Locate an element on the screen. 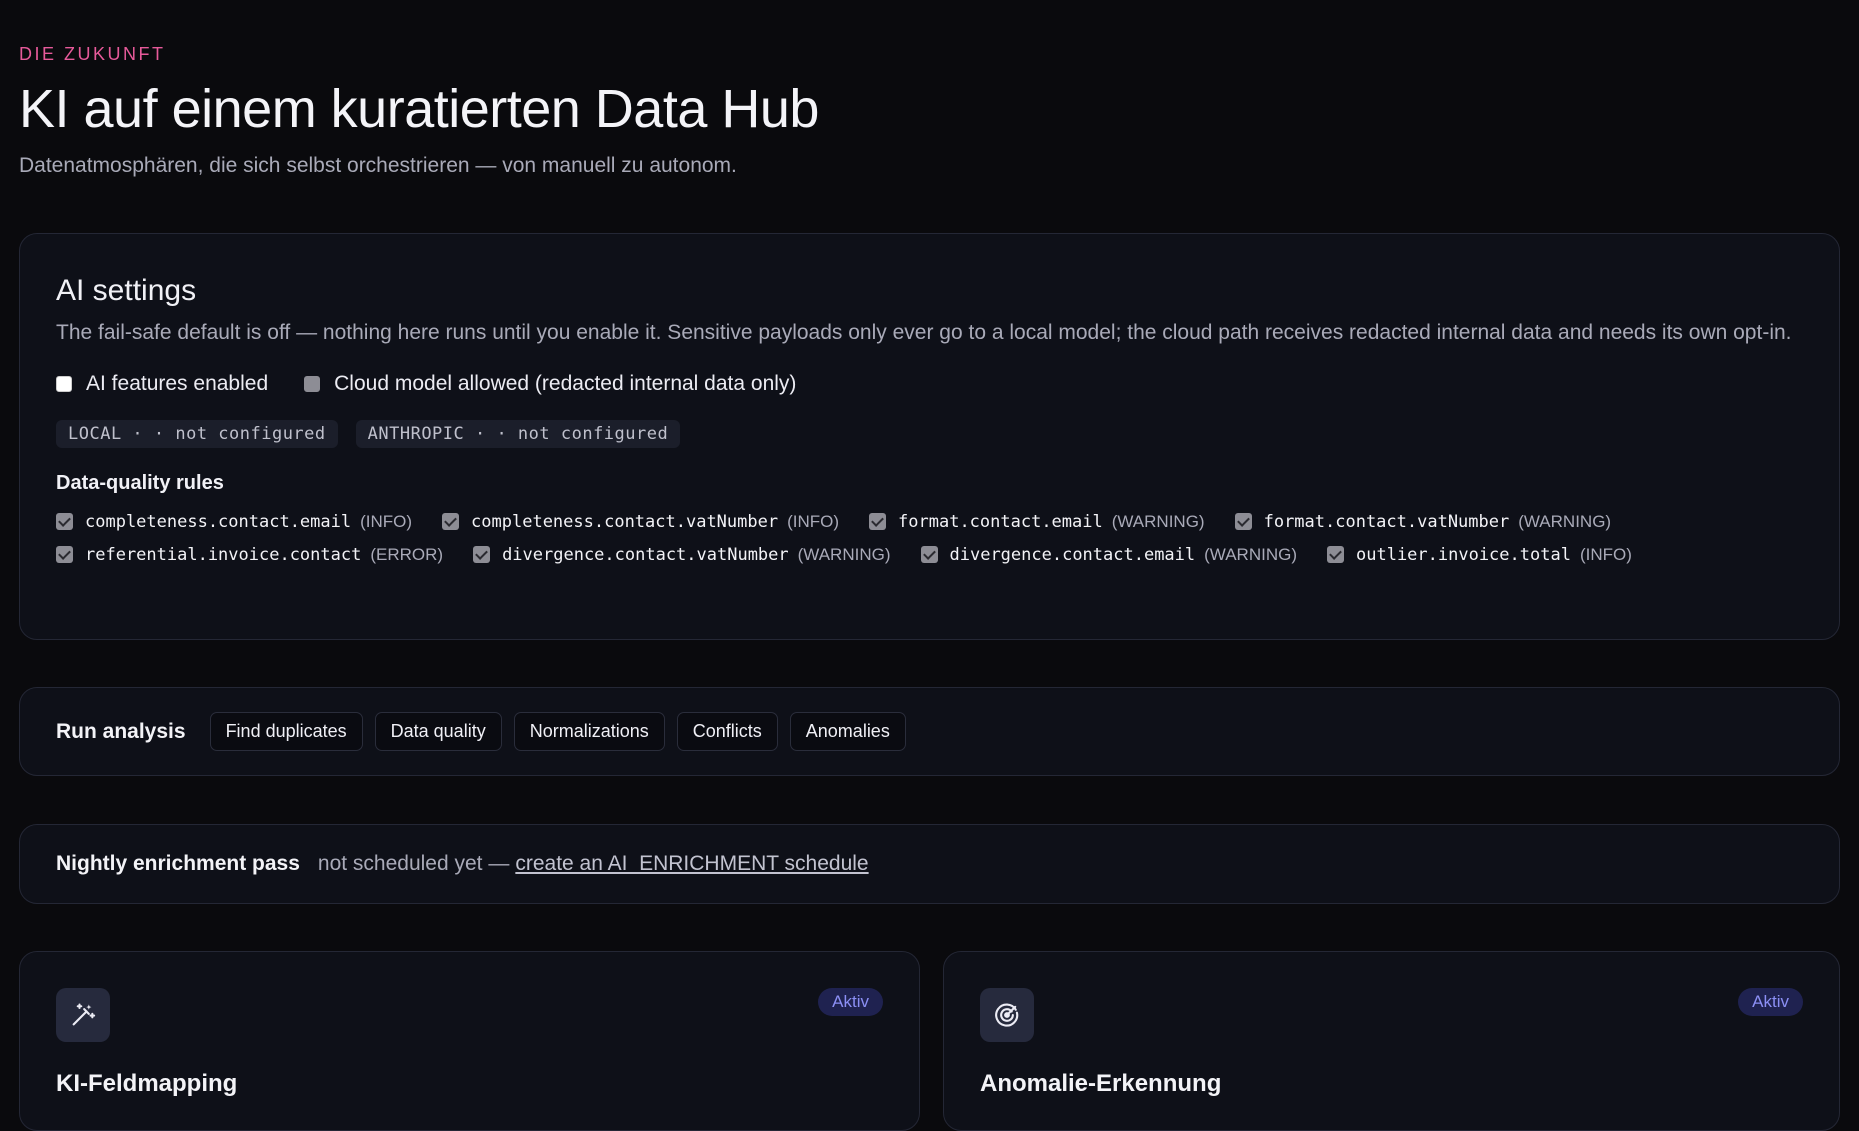 This screenshot has height=1131, width=1859. rule-item: divergence.contact.email (WARNING) is located at coordinates (1108, 554).